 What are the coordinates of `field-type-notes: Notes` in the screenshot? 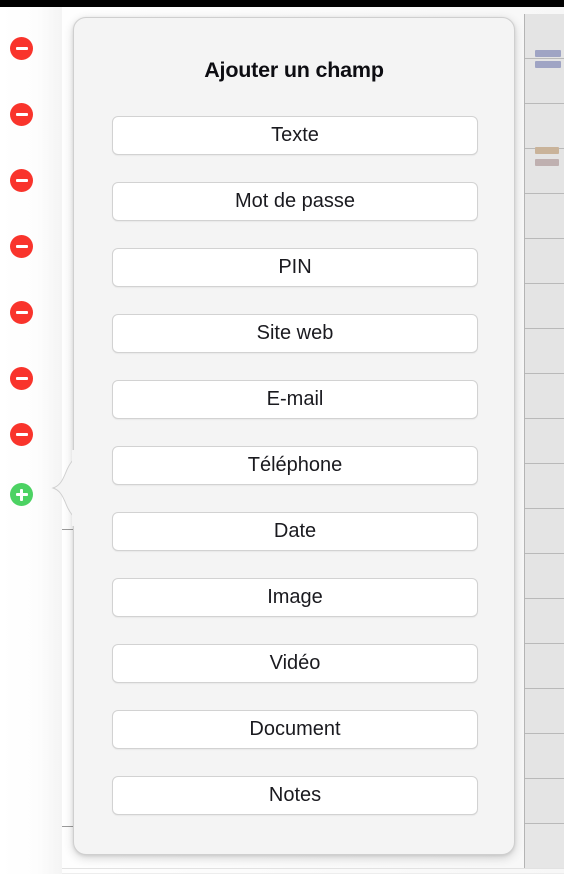 It's located at (295, 795).